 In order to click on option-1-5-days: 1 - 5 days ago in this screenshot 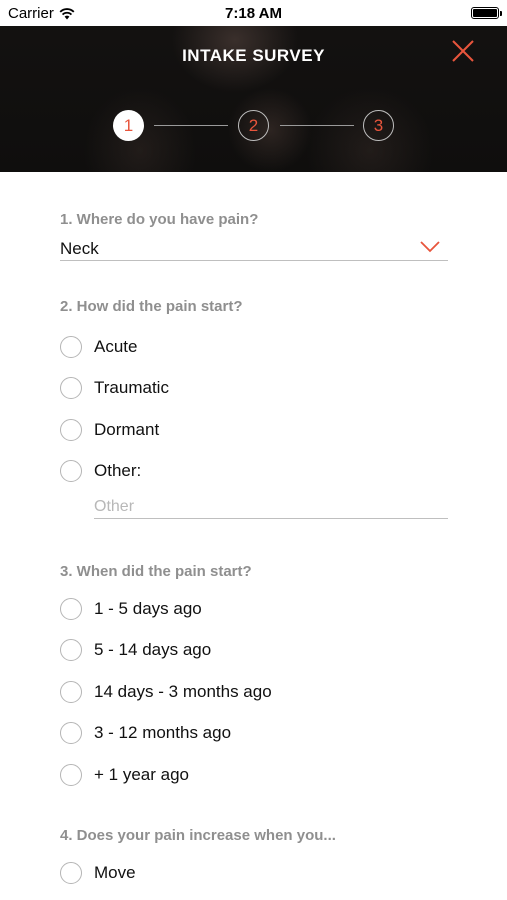, I will do `click(131, 609)`.